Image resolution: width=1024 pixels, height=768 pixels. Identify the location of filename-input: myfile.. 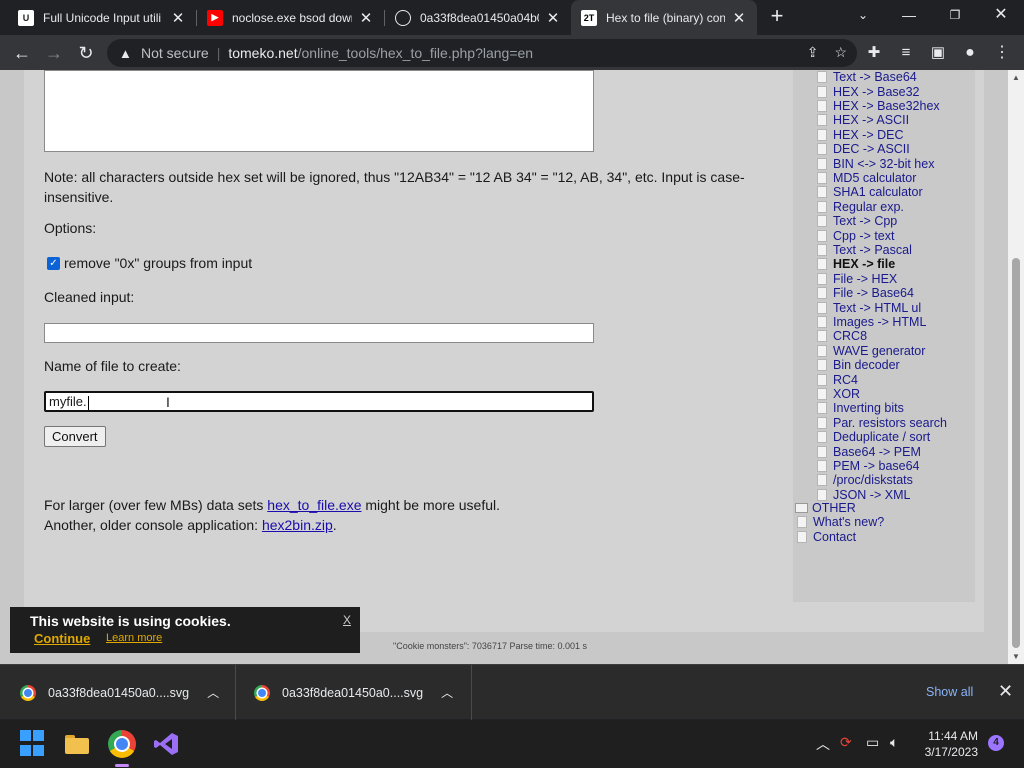
(319, 401).